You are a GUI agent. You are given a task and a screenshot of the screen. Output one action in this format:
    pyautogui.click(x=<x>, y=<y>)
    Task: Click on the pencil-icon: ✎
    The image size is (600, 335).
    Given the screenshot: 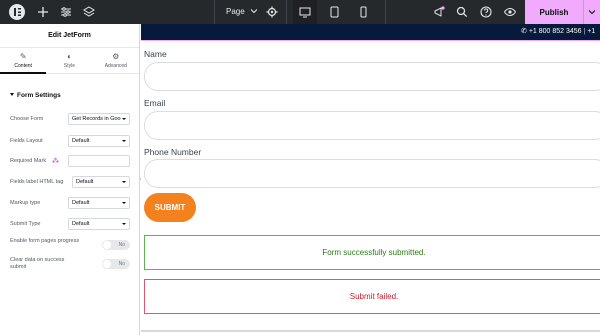 What is the action you would take?
    pyautogui.click(x=23, y=56)
    